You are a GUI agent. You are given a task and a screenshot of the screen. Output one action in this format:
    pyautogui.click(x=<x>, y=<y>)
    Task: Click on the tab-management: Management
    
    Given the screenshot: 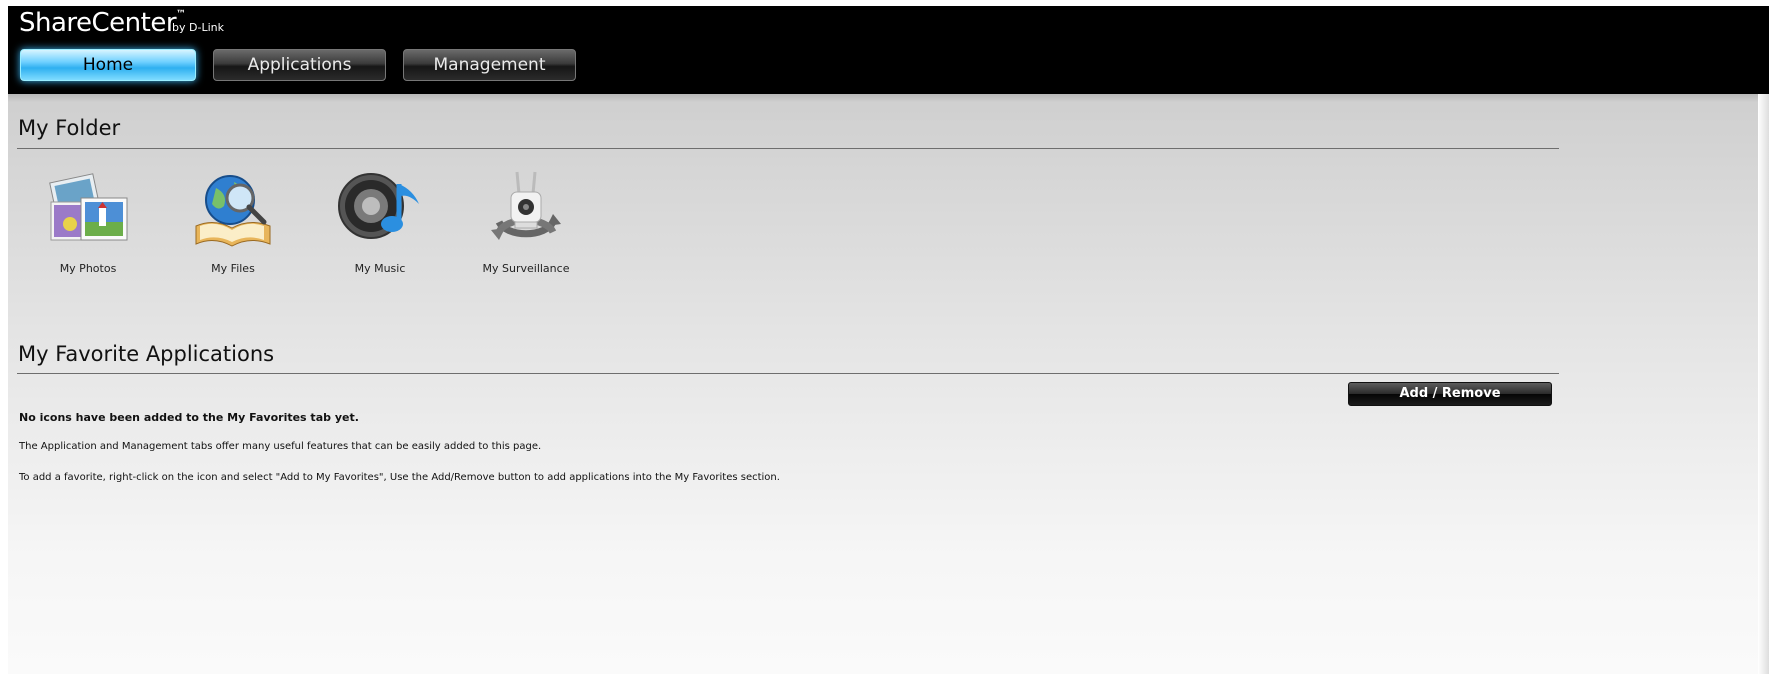 What is the action you would take?
    pyautogui.click(x=489, y=65)
    